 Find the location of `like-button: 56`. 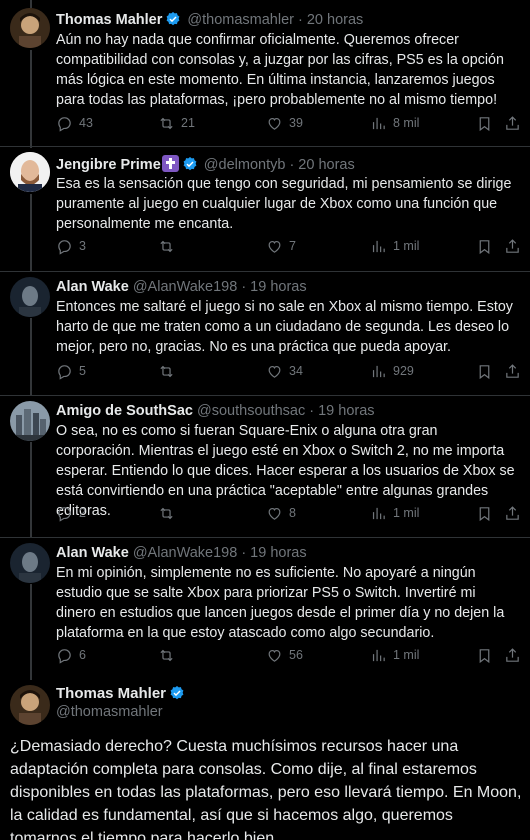

like-button: 56 is located at coordinates (284, 655).